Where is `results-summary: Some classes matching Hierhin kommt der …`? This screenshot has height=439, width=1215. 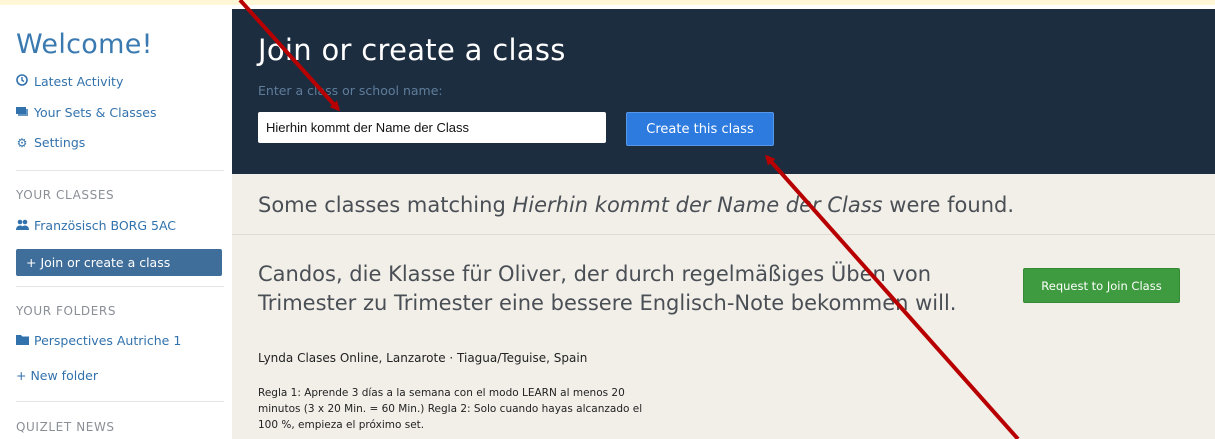
results-summary: Some classes matching Hierhin kommt der … is located at coordinates (636, 205).